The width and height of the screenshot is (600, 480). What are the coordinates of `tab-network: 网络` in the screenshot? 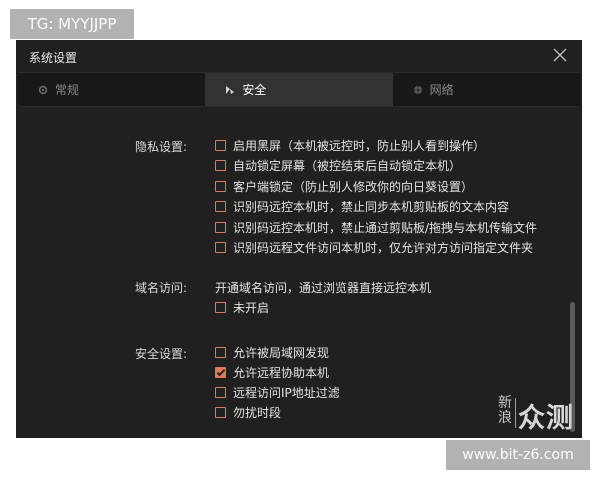 It's located at (486, 89).